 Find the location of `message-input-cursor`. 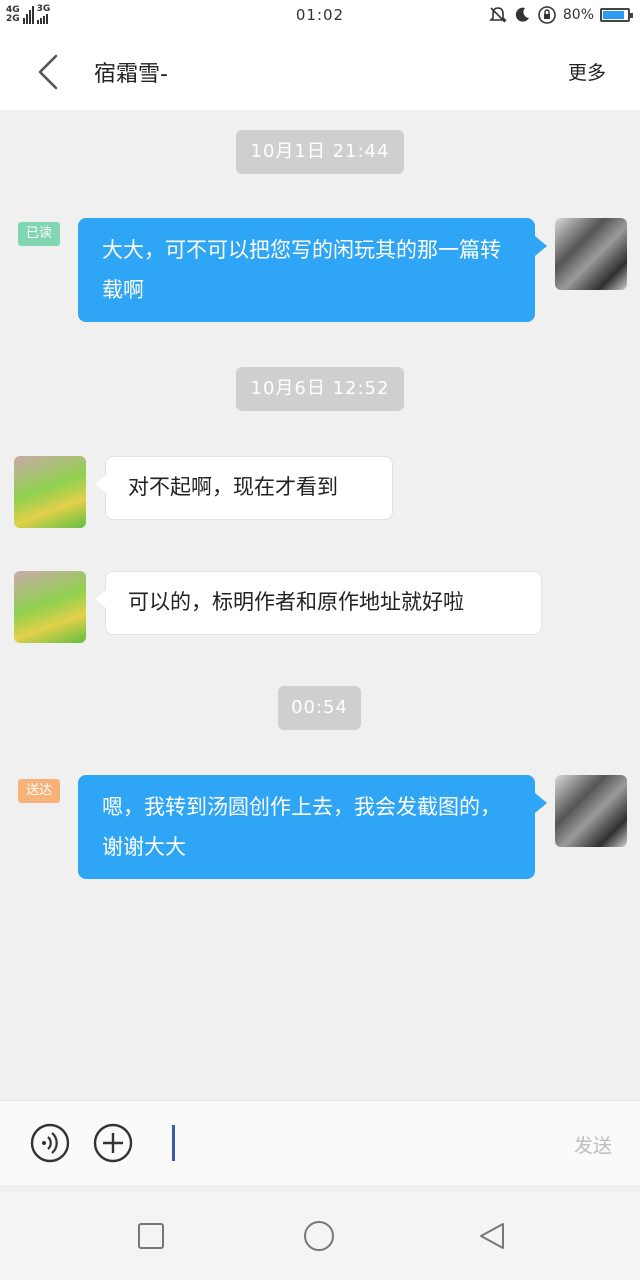

message-input-cursor is located at coordinates (173, 1143).